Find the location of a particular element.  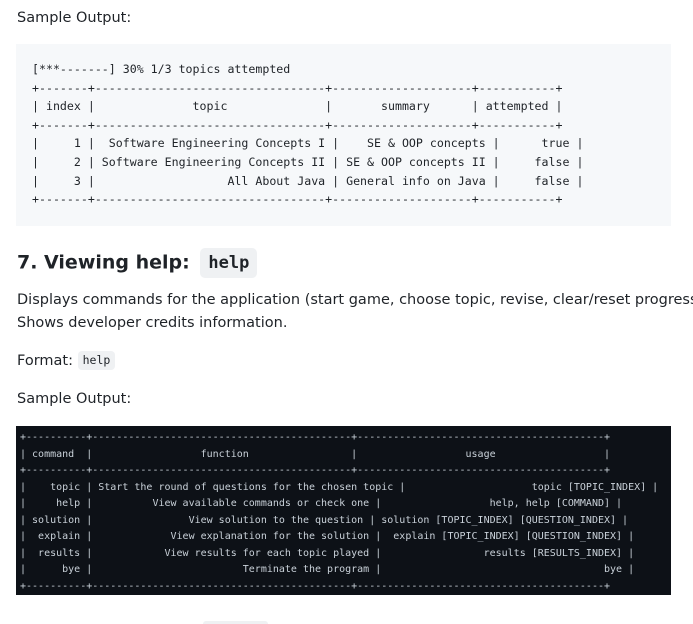

section-heading: 7. Viewing help: help is located at coordinates (137, 262).